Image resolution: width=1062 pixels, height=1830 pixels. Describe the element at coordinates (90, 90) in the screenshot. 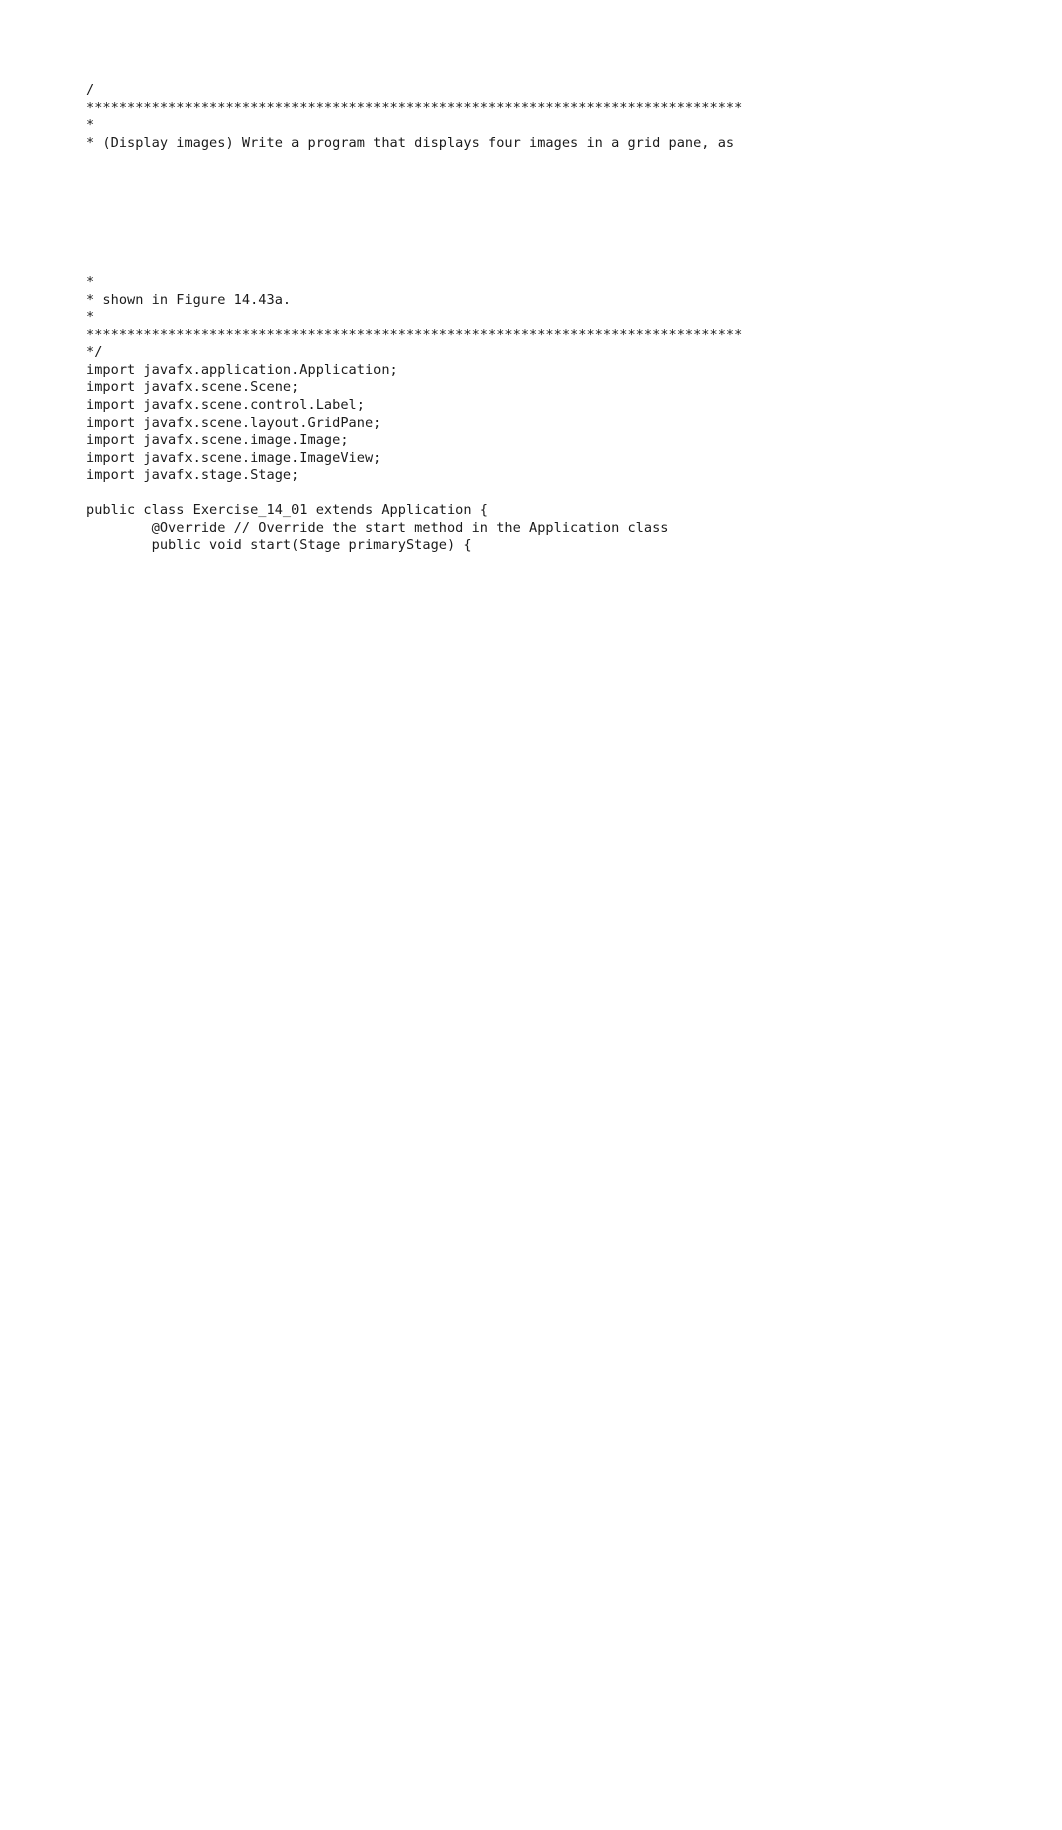

I see `code-line: /` at that location.